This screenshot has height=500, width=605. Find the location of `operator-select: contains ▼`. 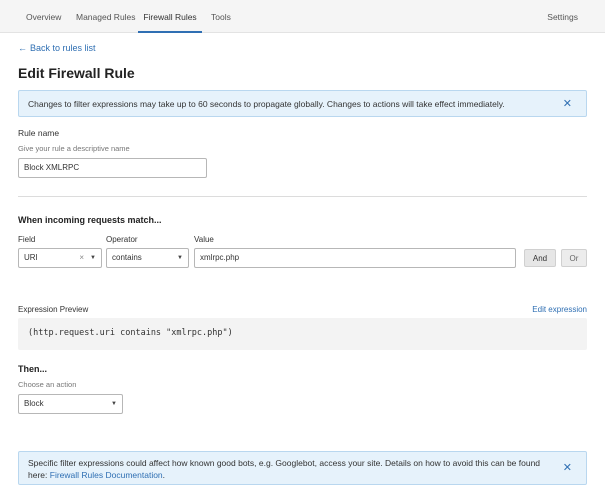

operator-select: contains ▼ is located at coordinates (147, 258).